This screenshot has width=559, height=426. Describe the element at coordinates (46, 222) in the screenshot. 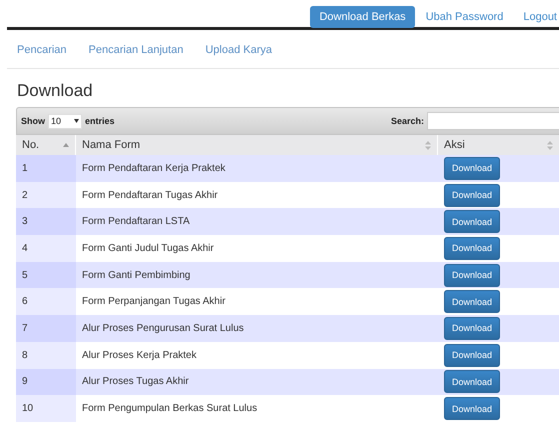

I see `table-cell: 3` at that location.